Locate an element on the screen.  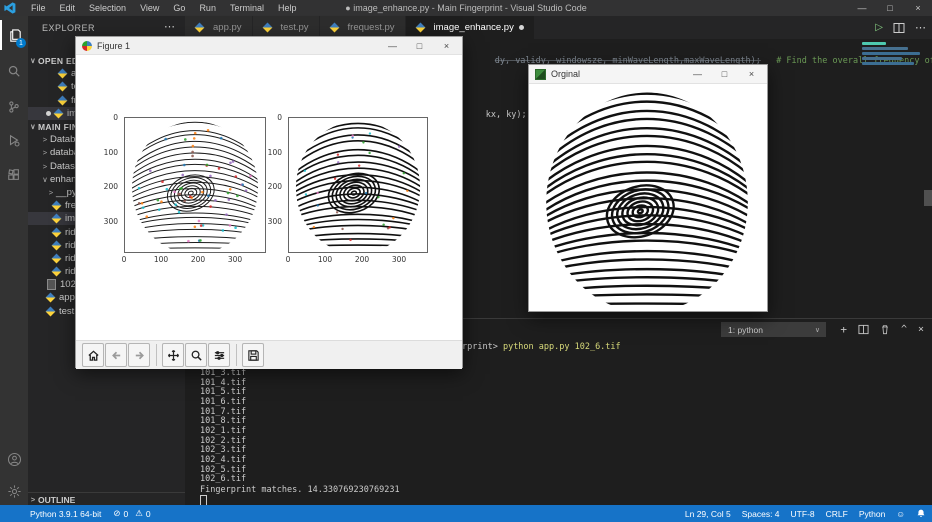
forward-icon is located at coordinates (139, 355).